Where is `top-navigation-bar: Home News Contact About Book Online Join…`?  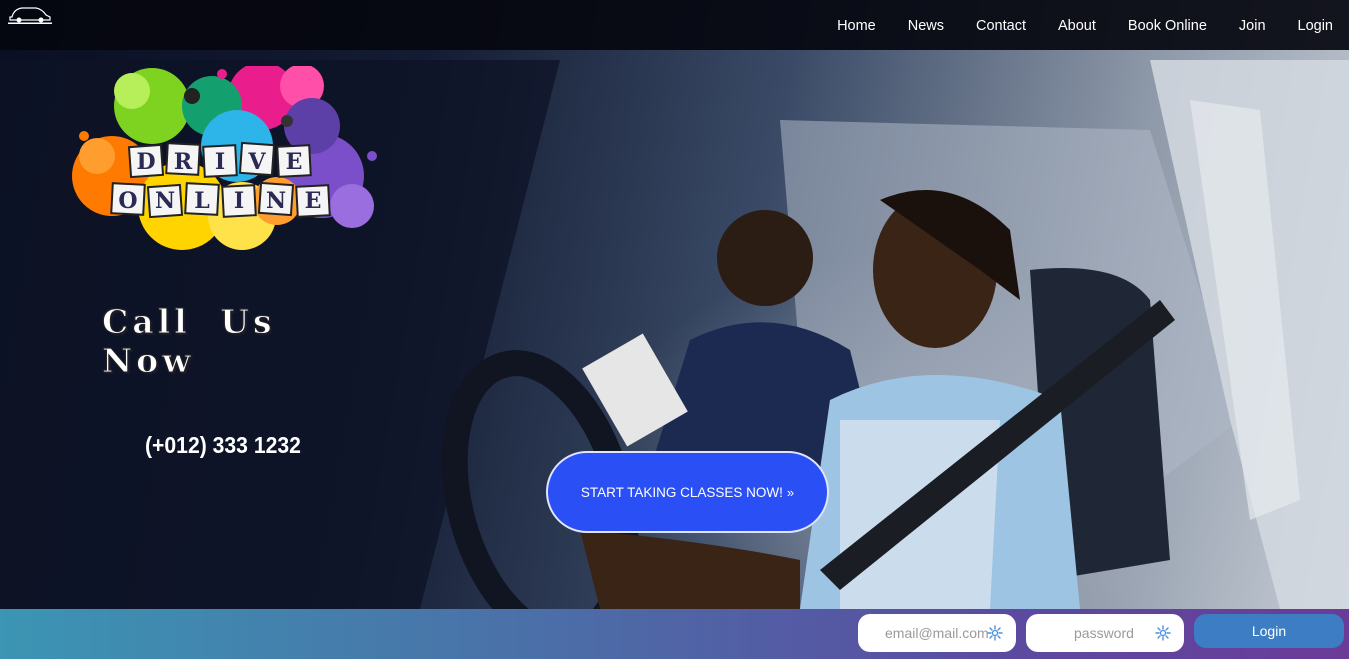 top-navigation-bar: Home News Contact About Book Online Join… is located at coordinates (674, 25).